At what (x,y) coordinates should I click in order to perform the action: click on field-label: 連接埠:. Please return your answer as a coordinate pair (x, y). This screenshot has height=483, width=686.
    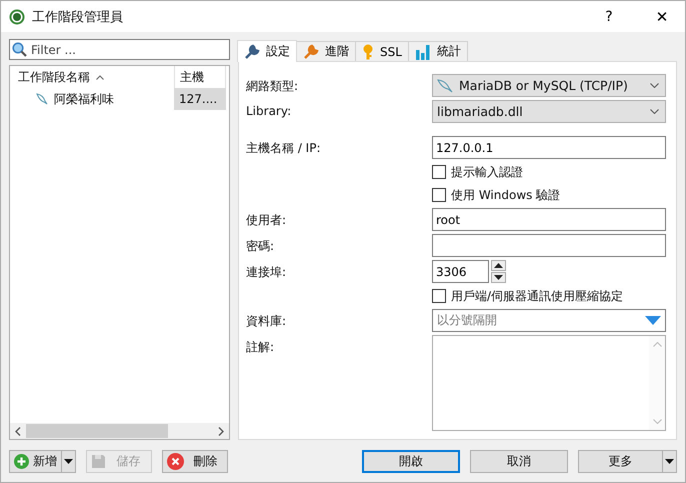
    Looking at the image, I should click on (267, 272).